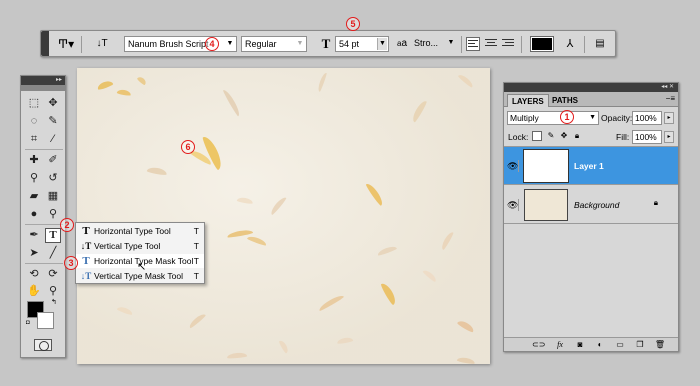 This screenshot has width=700, height=386. What do you see at coordinates (53, 160) in the screenshot?
I see `brush-tool-icon: ✐` at bounding box center [53, 160].